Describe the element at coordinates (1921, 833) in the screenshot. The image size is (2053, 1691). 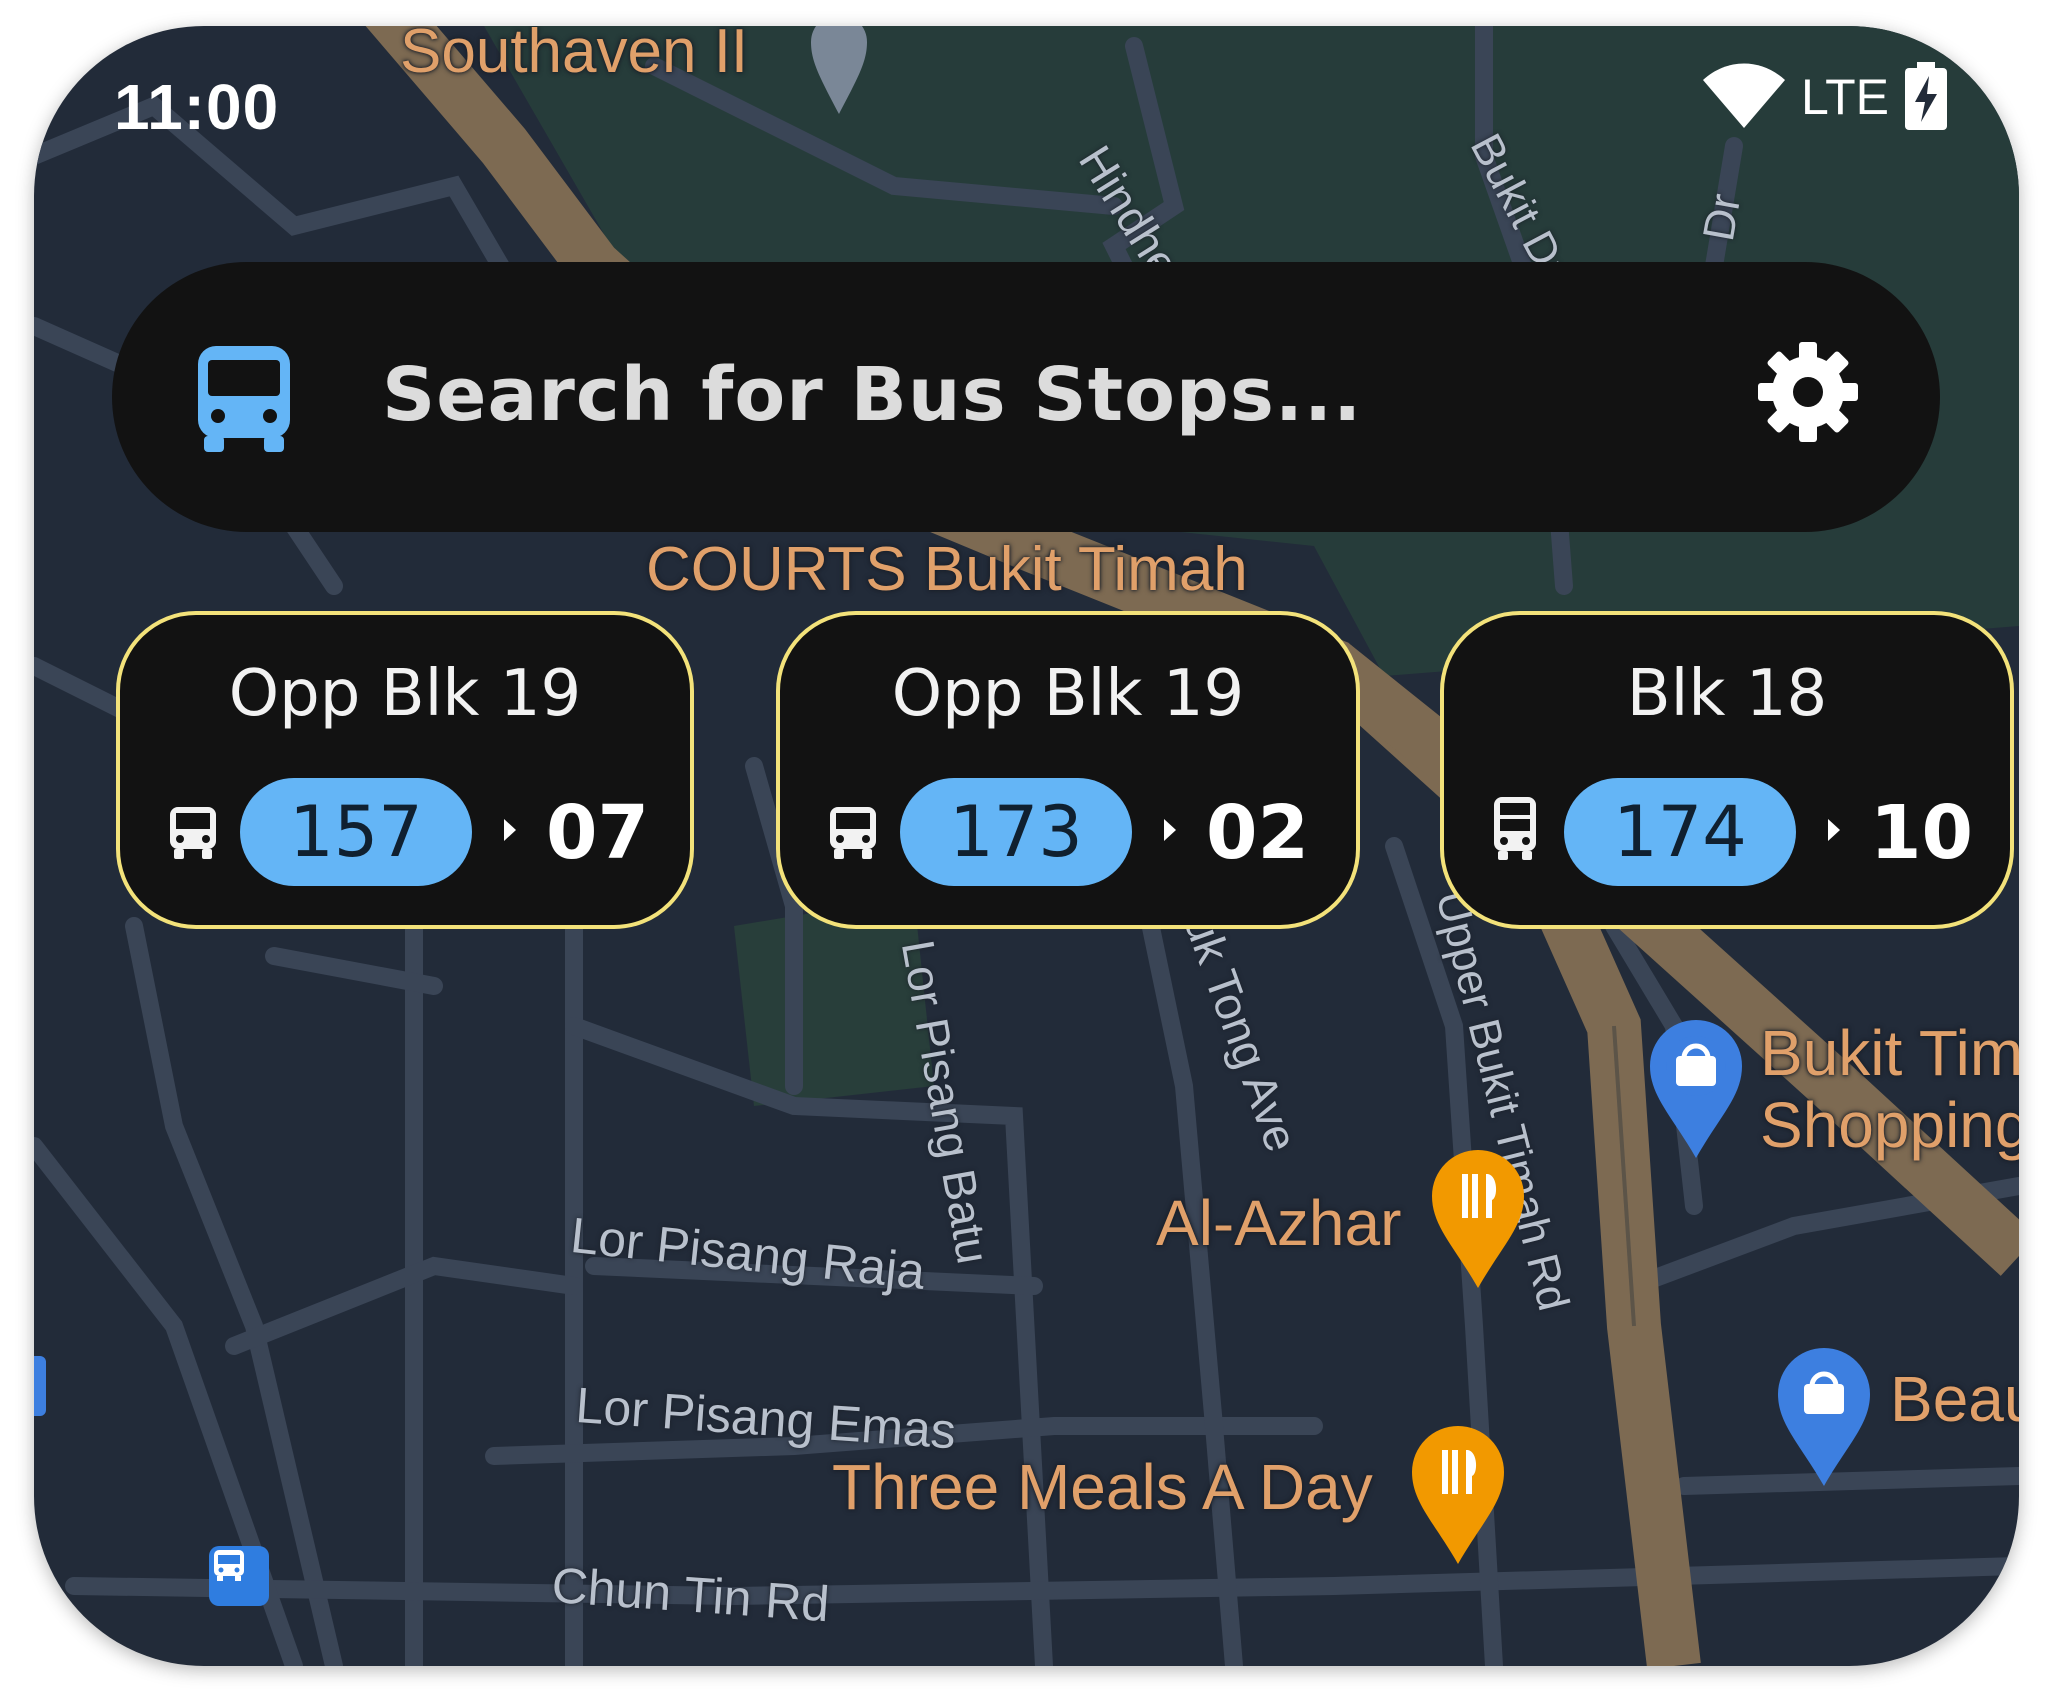
I see `arrival-minutes: 10` at that location.